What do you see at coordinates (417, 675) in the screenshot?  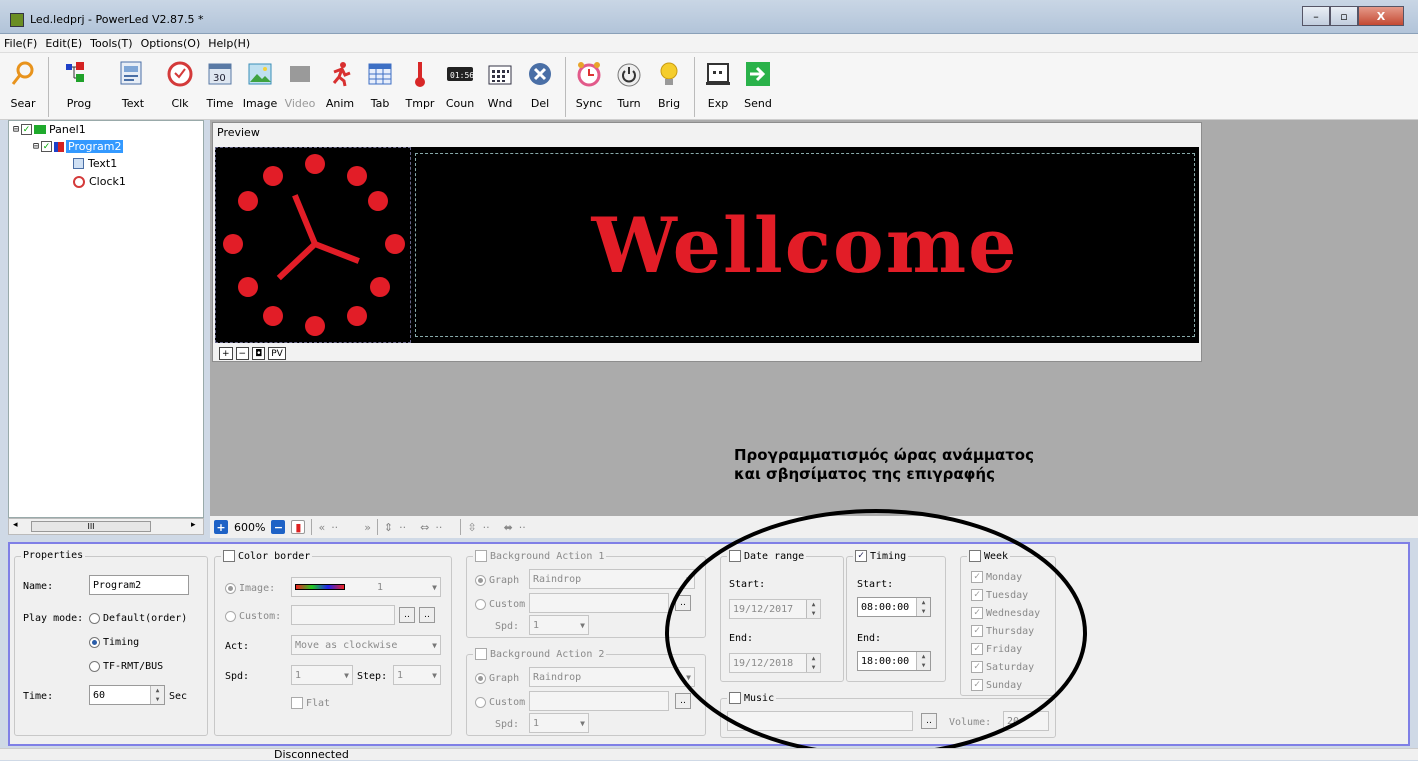 I see `step-select: 1 ▼` at bounding box center [417, 675].